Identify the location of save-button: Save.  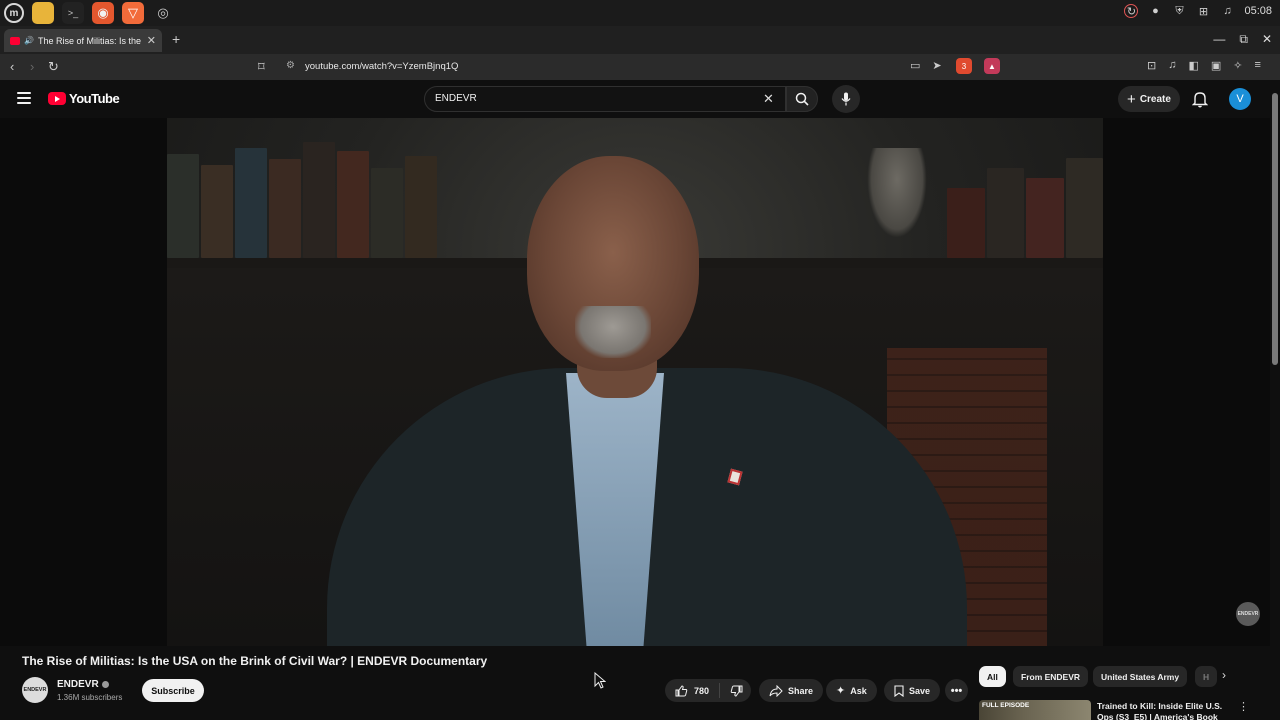
(912, 690).